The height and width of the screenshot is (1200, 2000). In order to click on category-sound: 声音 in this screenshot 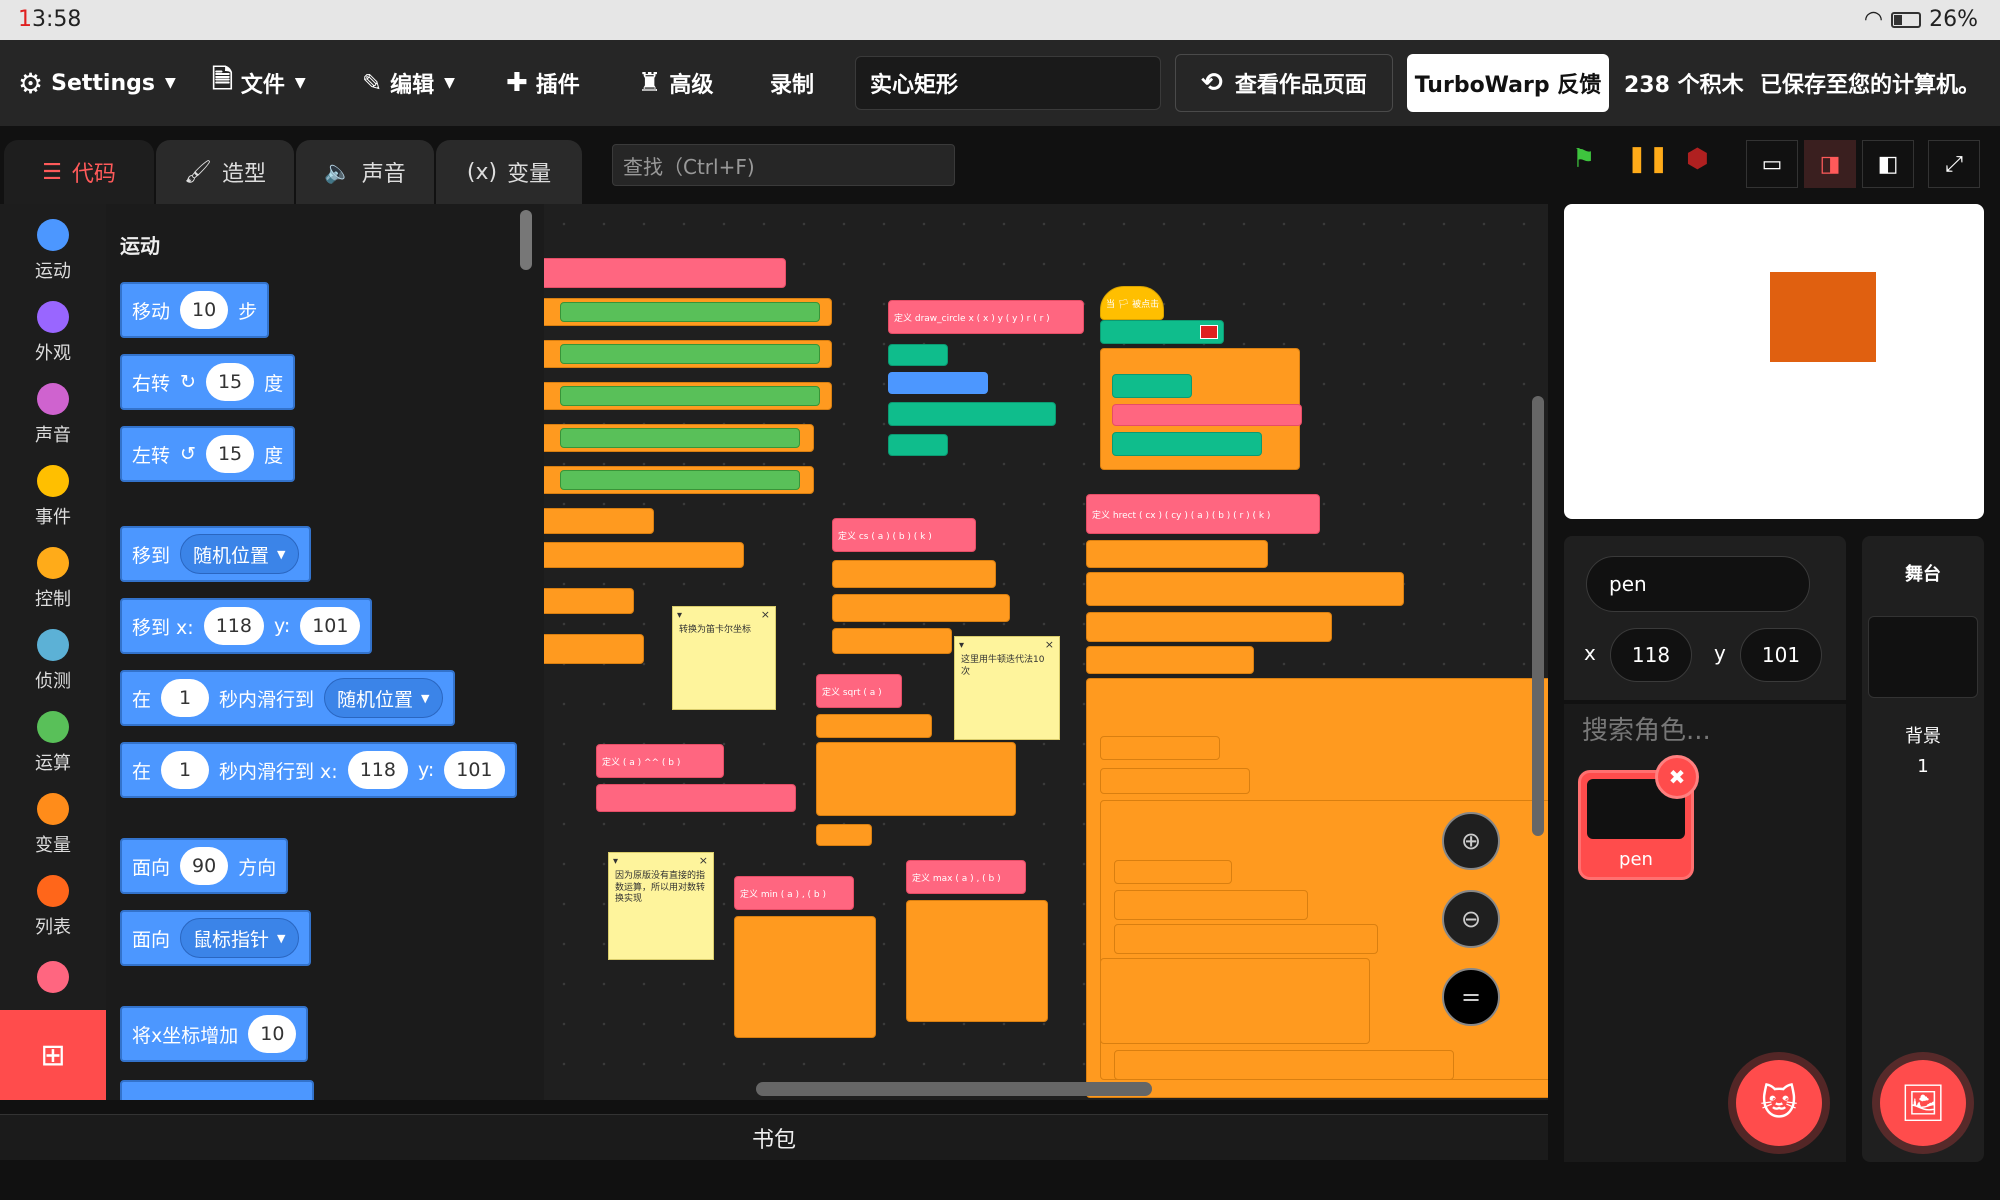, I will do `click(53, 415)`.